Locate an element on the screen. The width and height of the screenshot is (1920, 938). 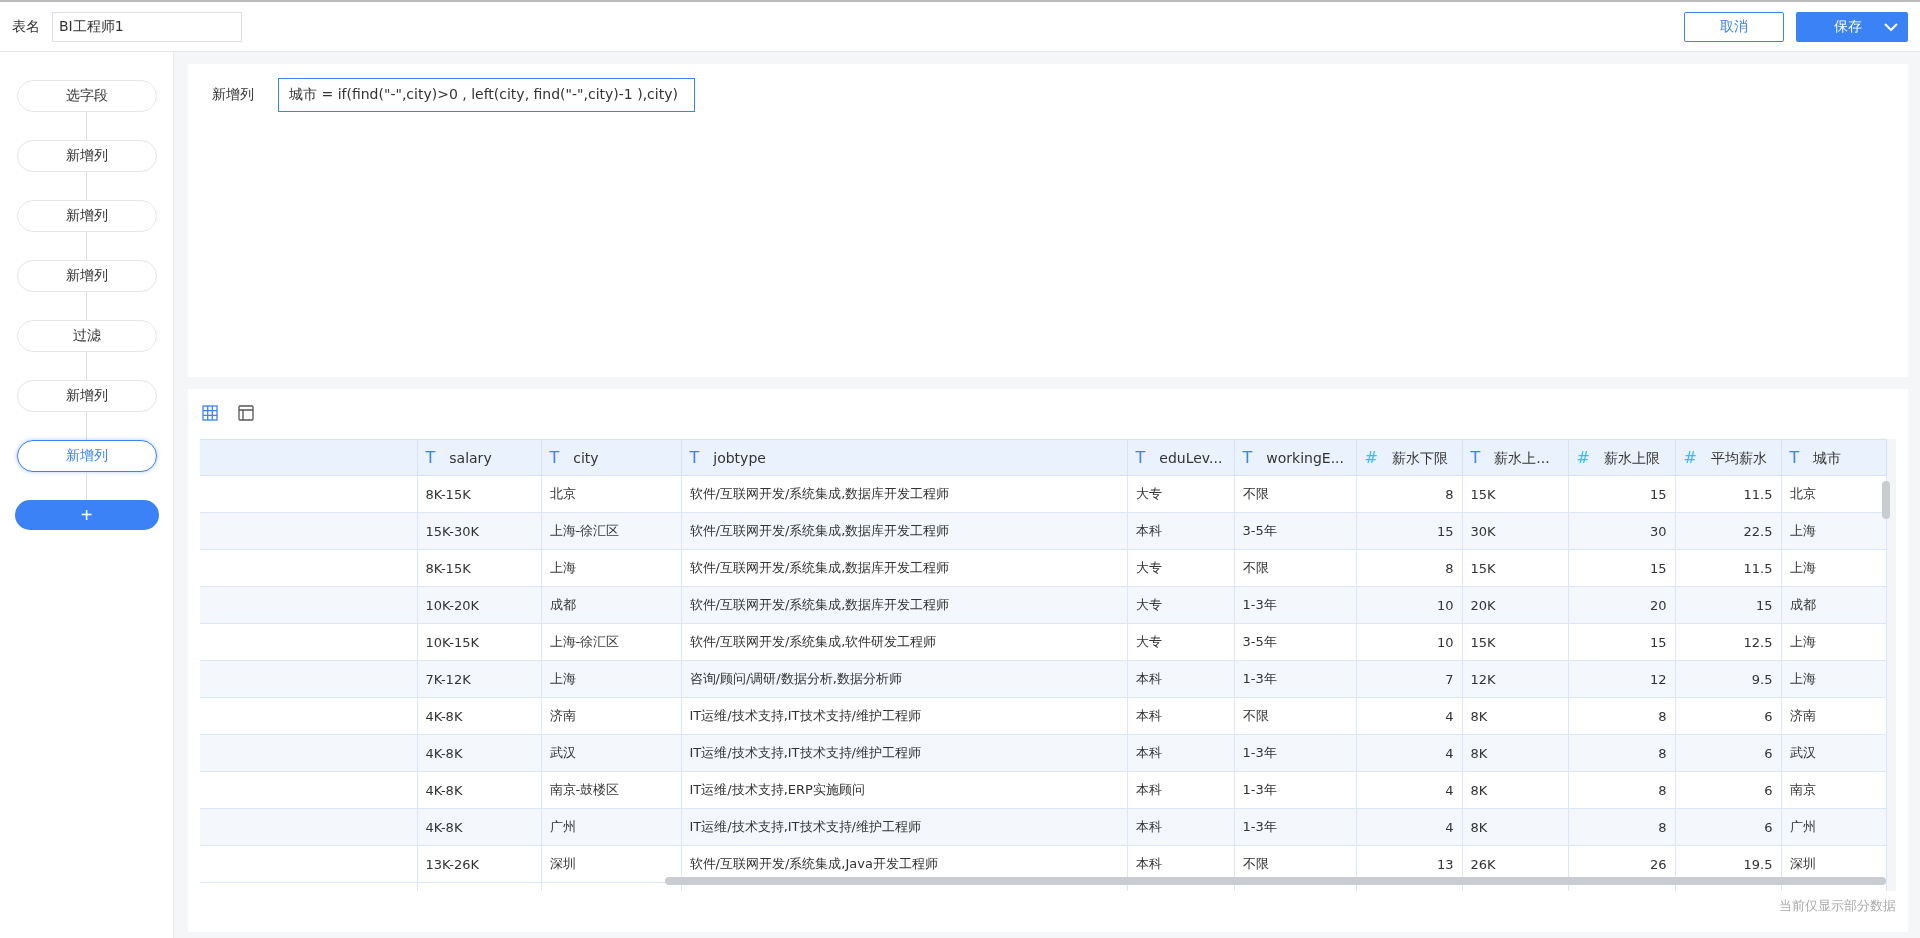
table-cell: 12.5 is located at coordinates (1728, 642).